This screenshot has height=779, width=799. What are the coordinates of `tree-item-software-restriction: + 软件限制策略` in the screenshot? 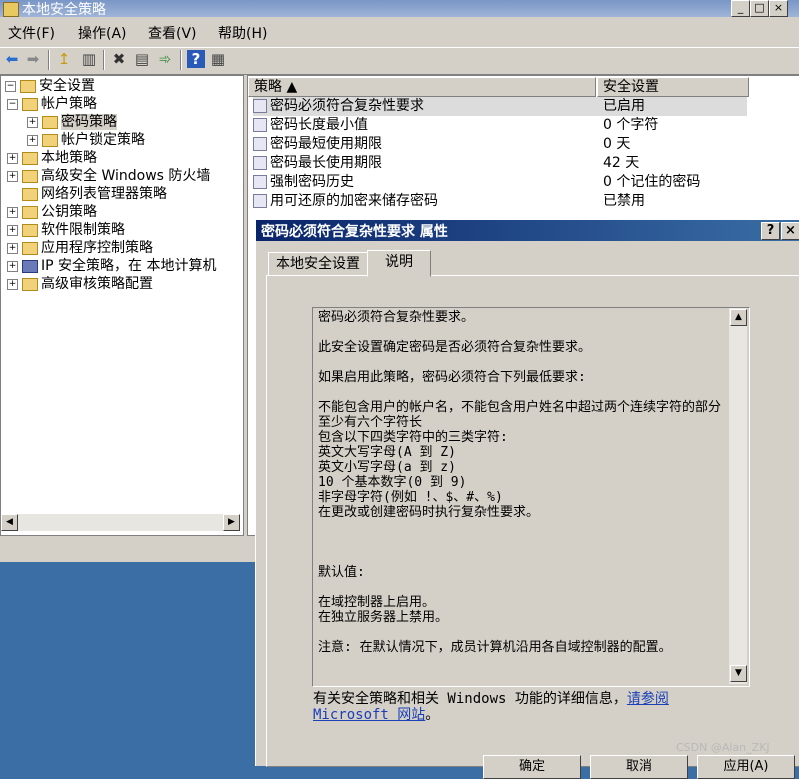 It's located at (66, 230).